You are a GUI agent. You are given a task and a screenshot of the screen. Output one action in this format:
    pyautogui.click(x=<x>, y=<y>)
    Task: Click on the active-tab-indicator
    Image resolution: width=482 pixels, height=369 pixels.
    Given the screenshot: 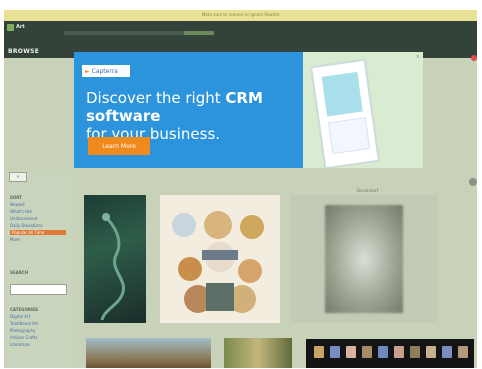 What is the action you would take?
    pyautogui.click(x=199, y=33)
    